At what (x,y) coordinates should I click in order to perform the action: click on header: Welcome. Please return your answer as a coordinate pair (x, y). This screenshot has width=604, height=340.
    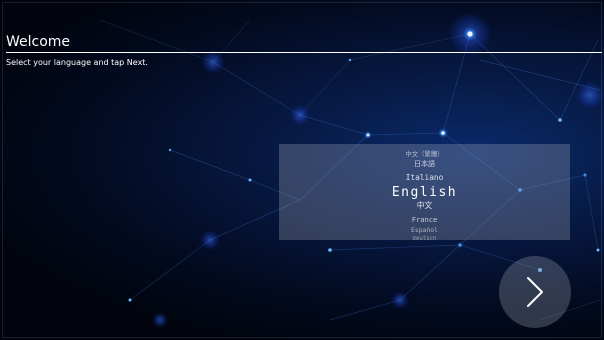
    Looking at the image, I should click on (304, 43).